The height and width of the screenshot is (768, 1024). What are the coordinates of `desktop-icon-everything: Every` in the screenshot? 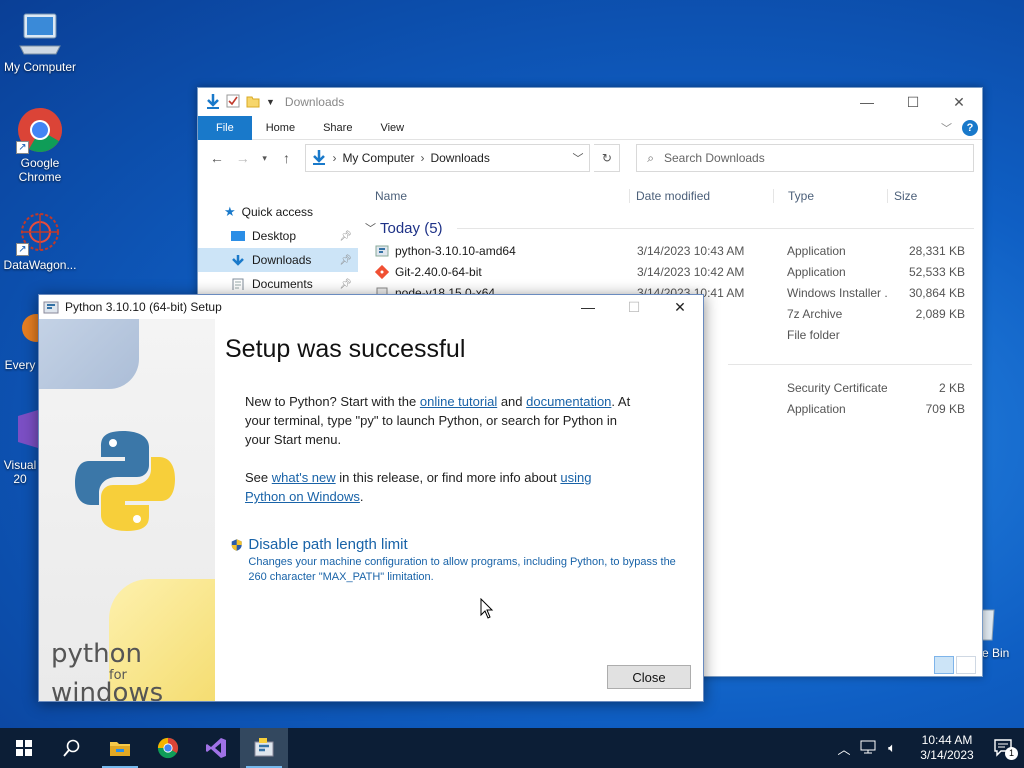 It's located at (20, 340).